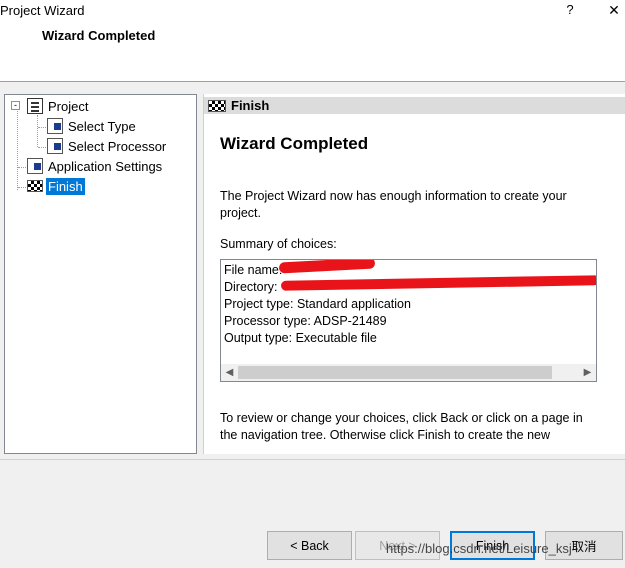 The width and height of the screenshot is (625, 568). What do you see at coordinates (305, 321) in the screenshot?
I see `summary-line-processor-type: Processor type: ADSP-21489` at bounding box center [305, 321].